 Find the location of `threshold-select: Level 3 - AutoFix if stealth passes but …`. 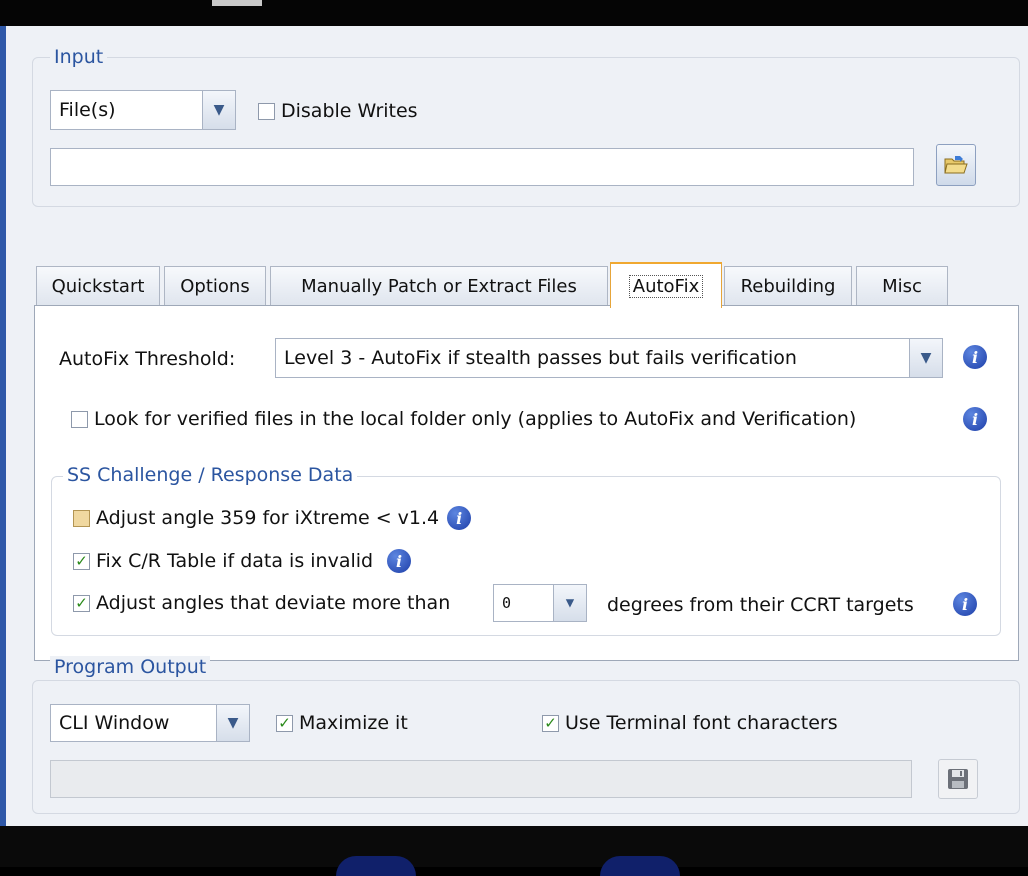

threshold-select: Level 3 - AutoFix if stealth passes but … is located at coordinates (609, 358).